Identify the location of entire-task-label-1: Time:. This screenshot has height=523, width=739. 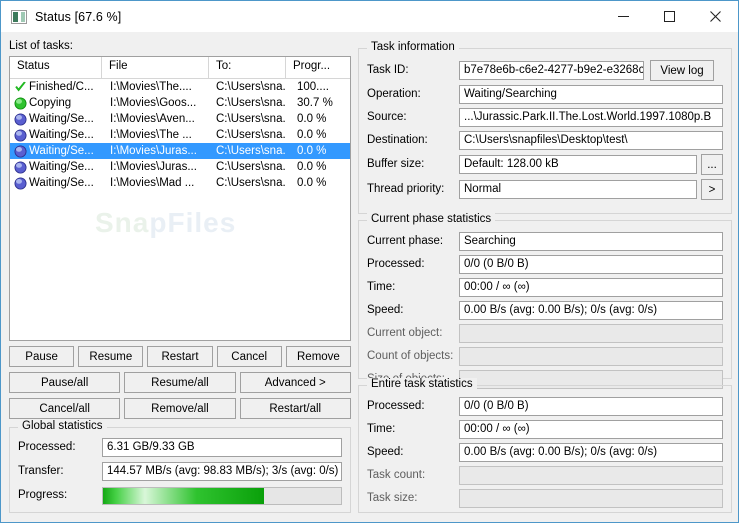
(381, 429).